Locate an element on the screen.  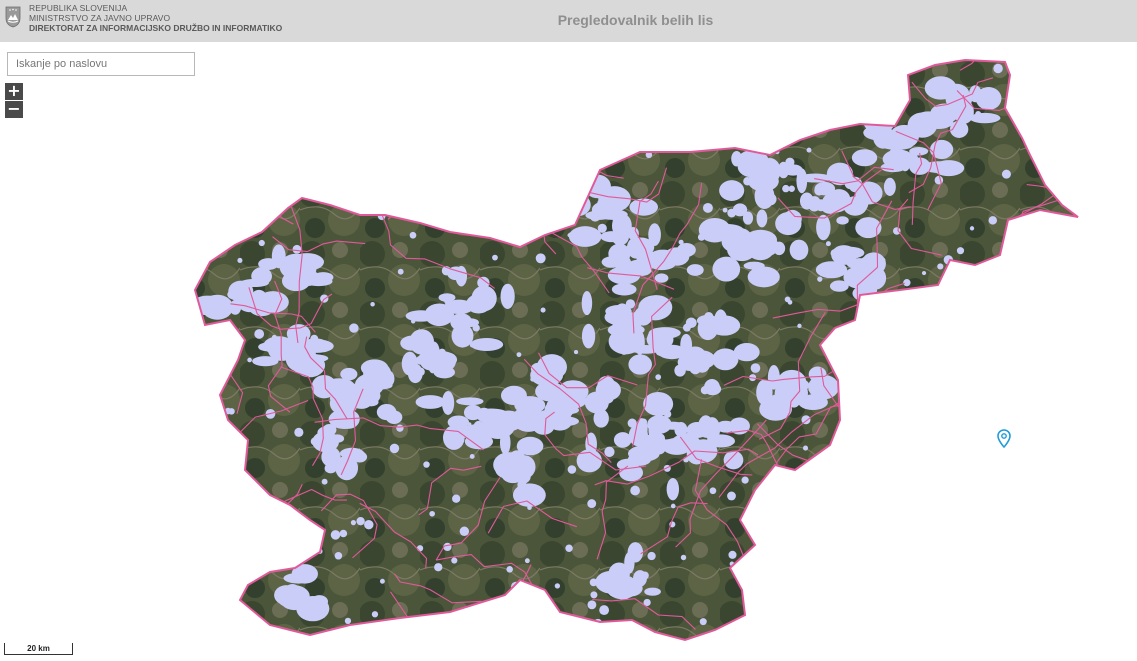
location-pin-icon is located at coordinates (1004, 439).